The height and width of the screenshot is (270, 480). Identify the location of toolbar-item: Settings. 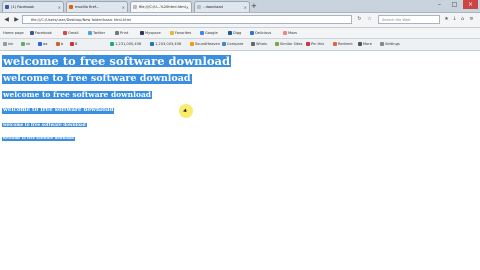
(390, 44).